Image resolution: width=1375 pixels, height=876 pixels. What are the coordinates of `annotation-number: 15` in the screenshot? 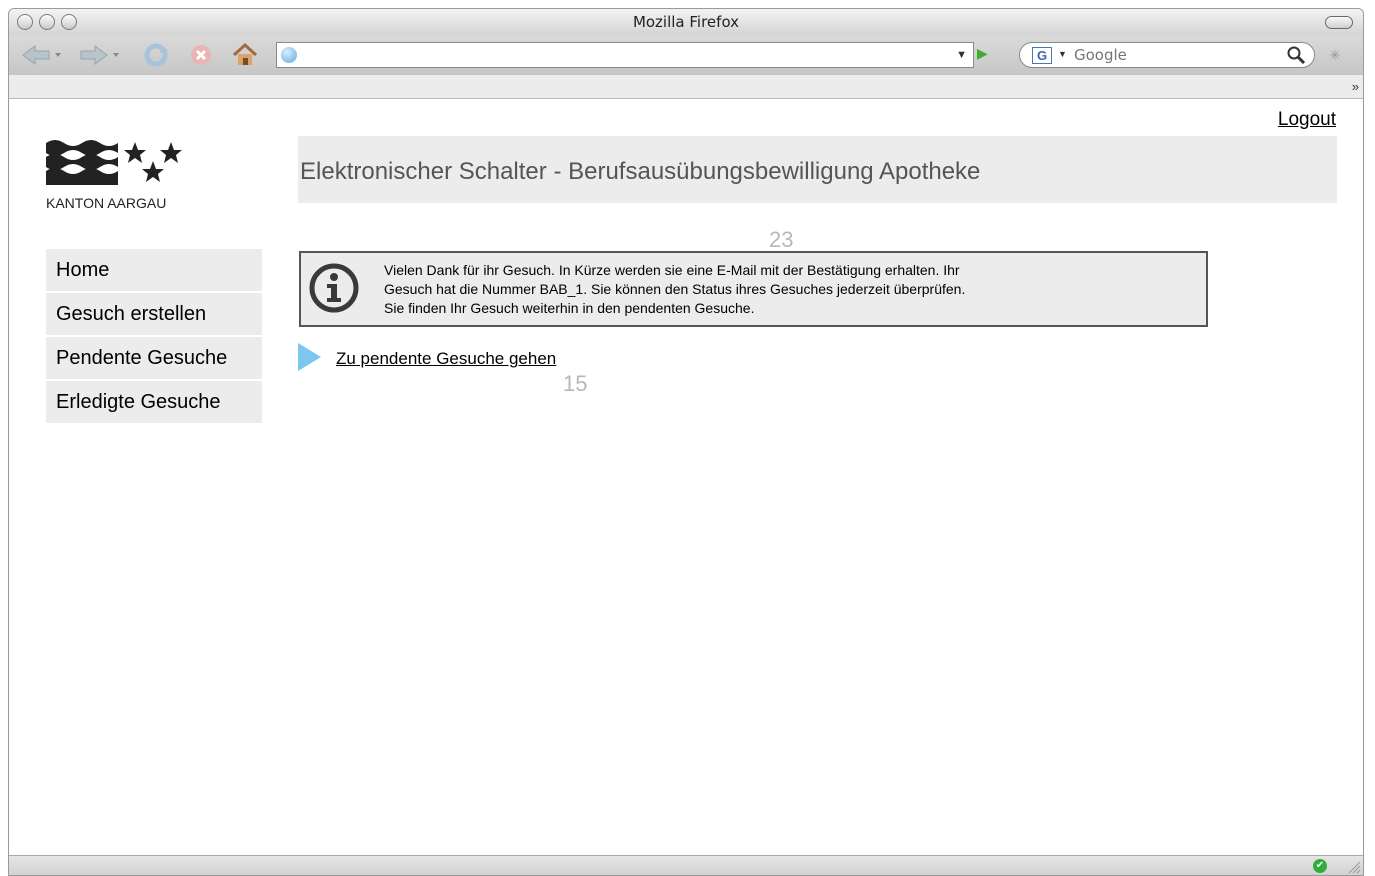 It's located at (575, 383).